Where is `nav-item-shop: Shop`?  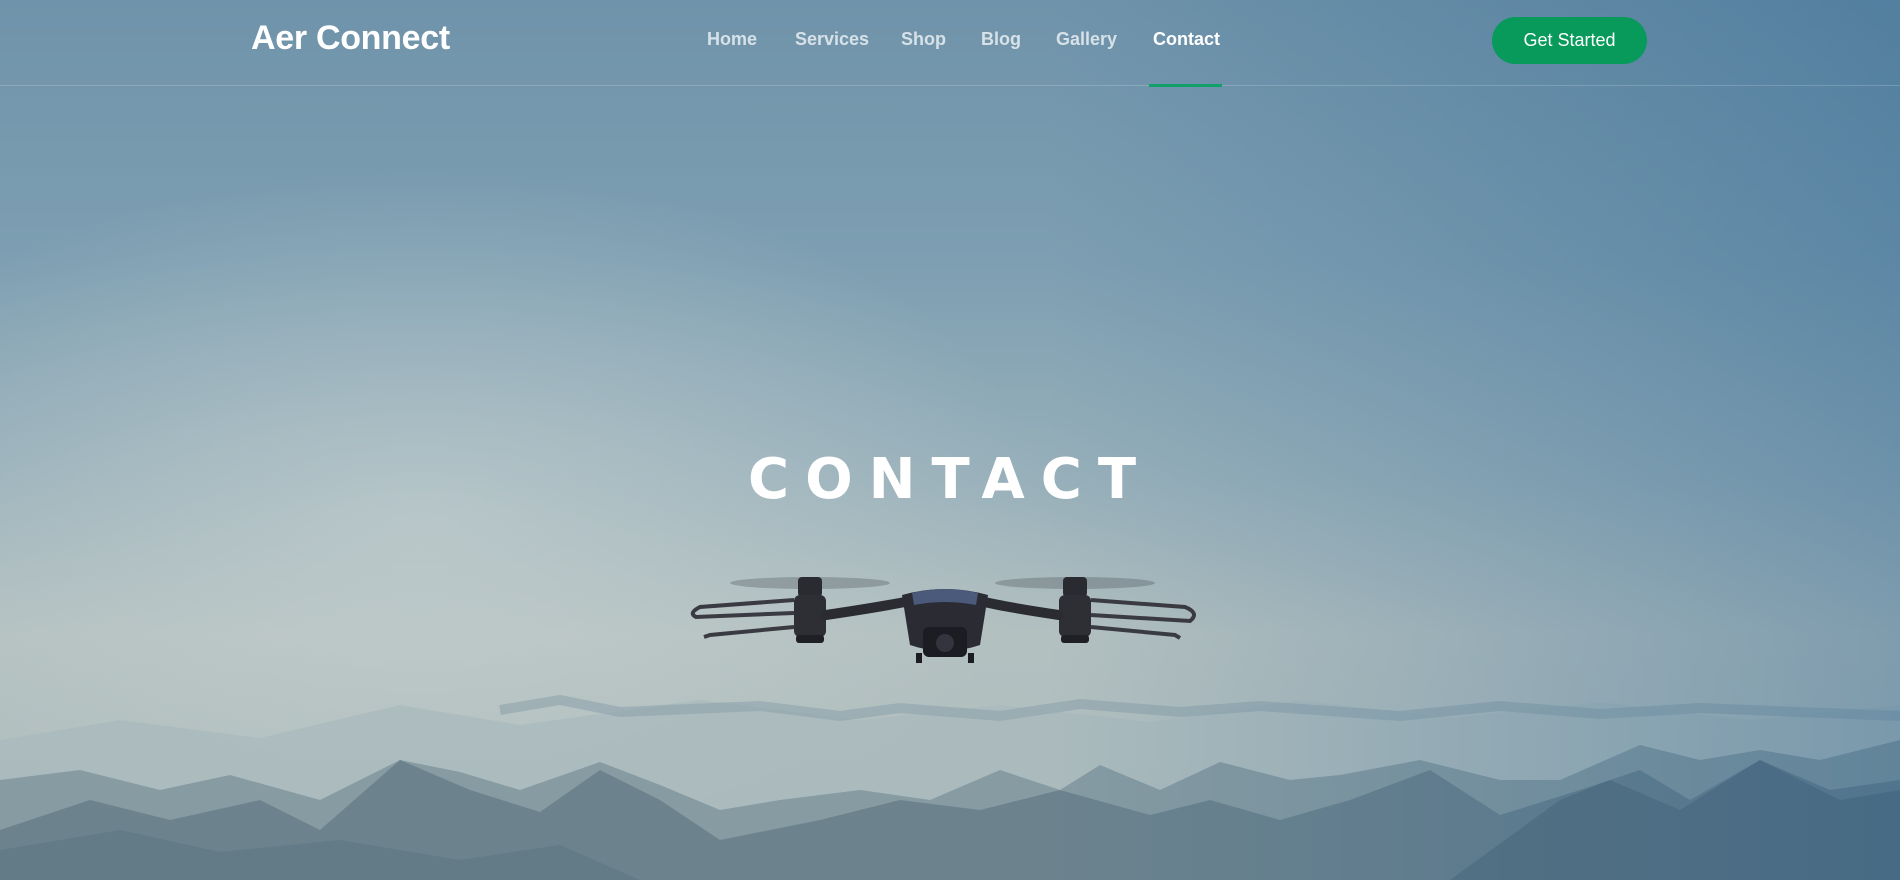 nav-item-shop: Shop is located at coordinates (923, 39).